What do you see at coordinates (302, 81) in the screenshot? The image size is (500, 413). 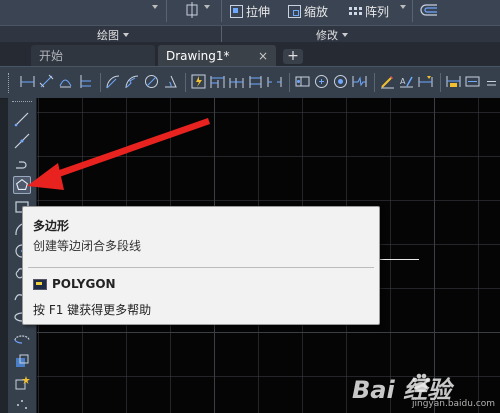 I see `tolerance-icon` at bounding box center [302, 81].